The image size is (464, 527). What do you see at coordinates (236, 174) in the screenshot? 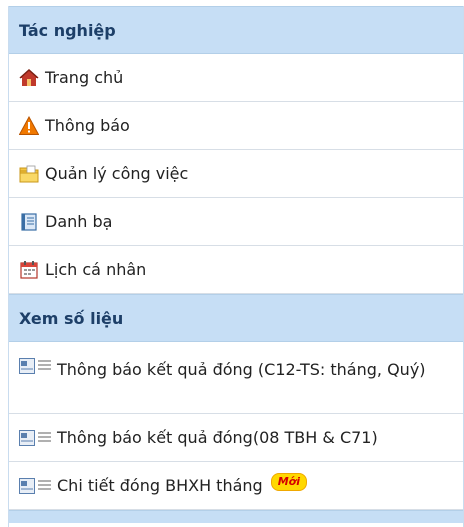
I see `menu-item-quan-ly-cong-viec: Quản lý công việc` at bounding box center [236, 174].